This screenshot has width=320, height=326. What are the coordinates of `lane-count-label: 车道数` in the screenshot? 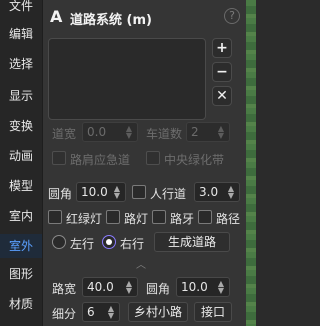 It's located at (164, 134).